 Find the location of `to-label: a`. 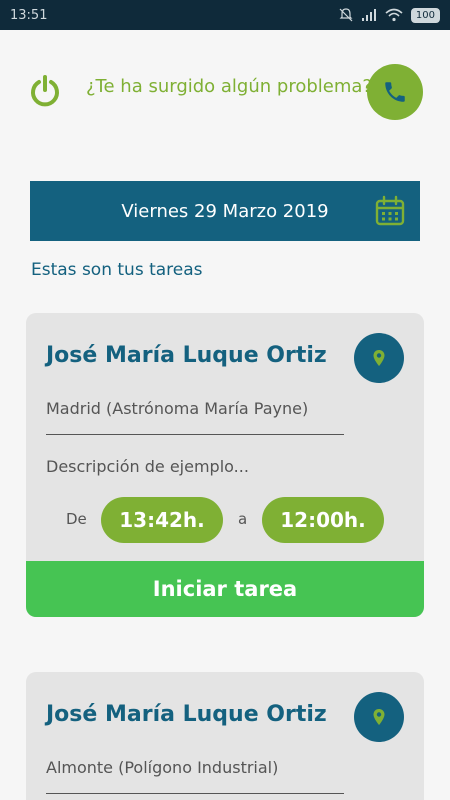

to-label: a is located at coordinates (243, 519).